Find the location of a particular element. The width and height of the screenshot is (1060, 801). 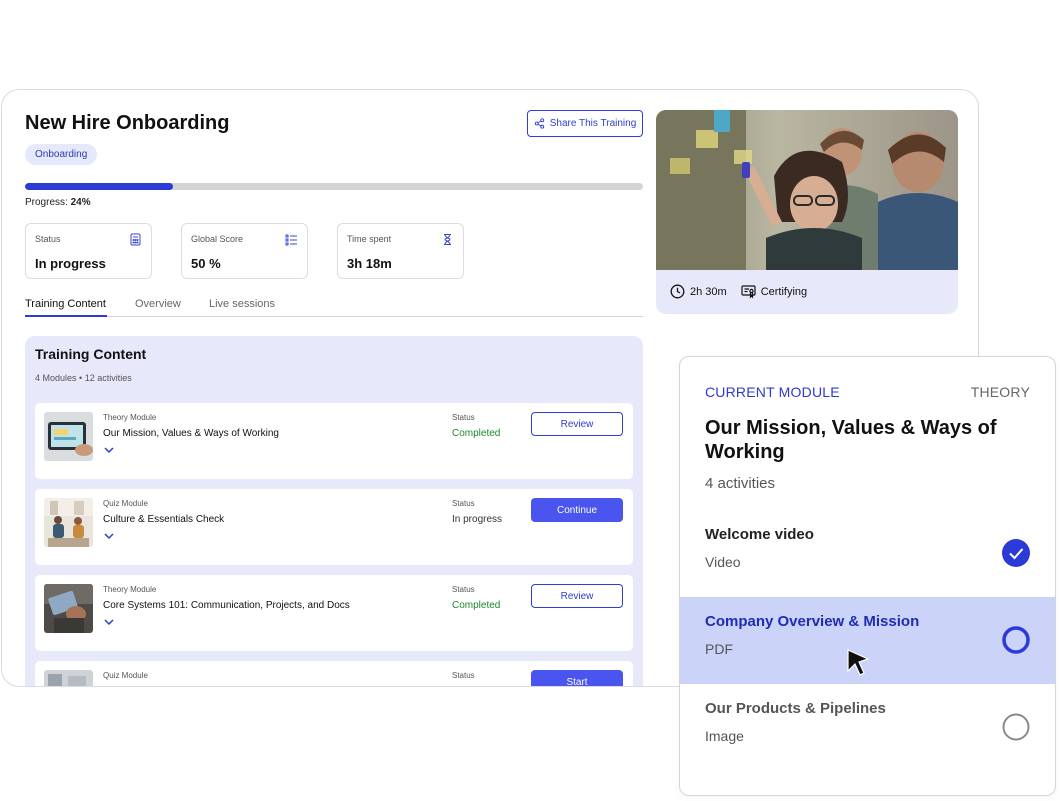

active-tab-indicator is located at coordinates (66, 316).